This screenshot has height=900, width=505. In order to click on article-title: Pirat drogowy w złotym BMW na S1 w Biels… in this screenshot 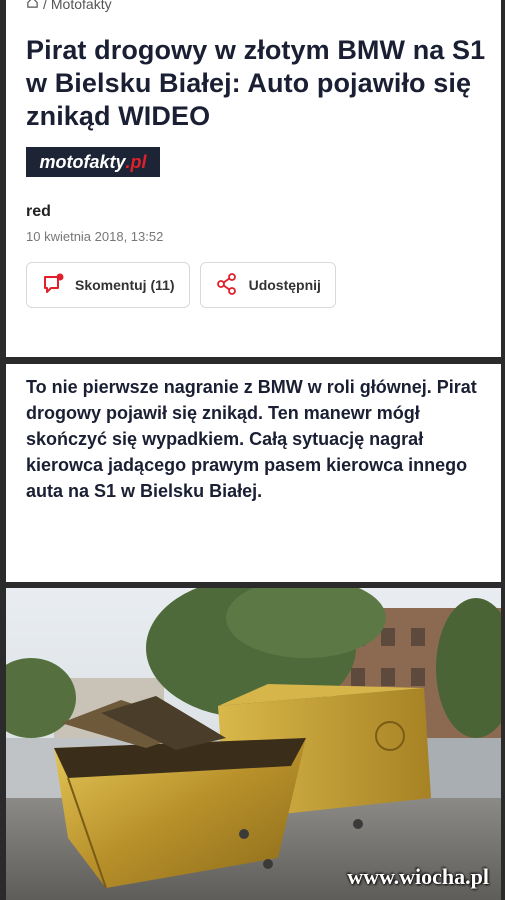, I will do `click(256, 83)`.